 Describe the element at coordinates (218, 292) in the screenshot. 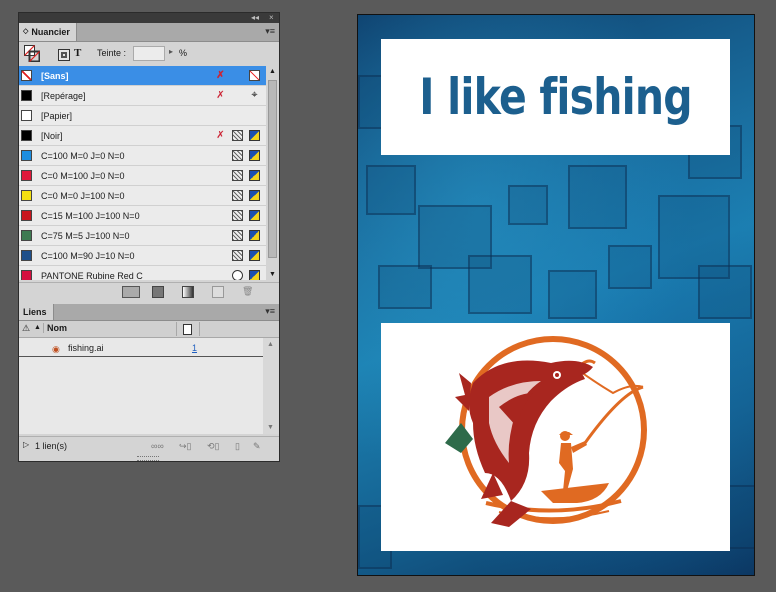

I see `new-swatch-icon` at that location.